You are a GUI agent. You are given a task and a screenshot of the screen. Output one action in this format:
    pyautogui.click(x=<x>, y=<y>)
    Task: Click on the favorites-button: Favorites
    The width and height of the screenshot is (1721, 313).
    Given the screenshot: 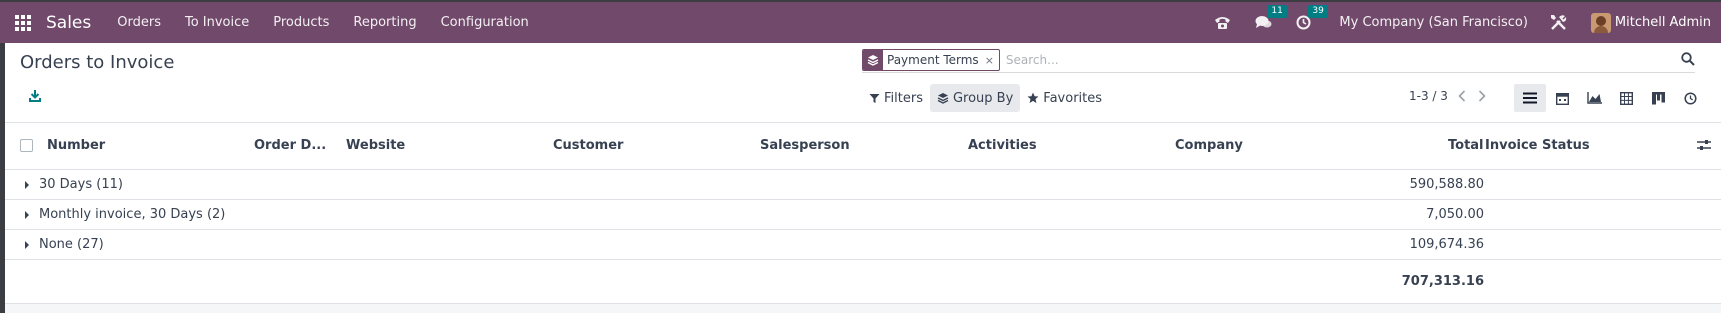 What is the action you would take?
    pyautogui.click(x=1064, y=98)
    